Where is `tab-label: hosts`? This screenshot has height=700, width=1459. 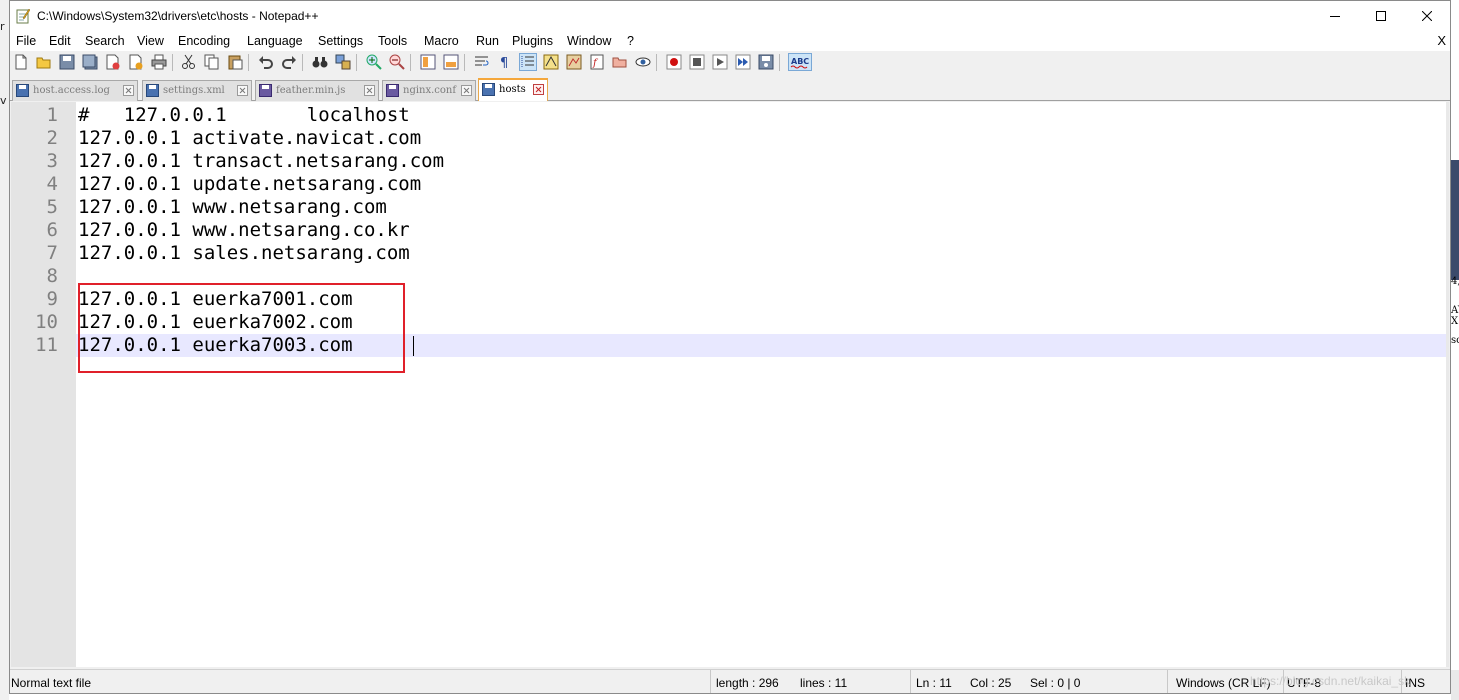
tab-label: hosts is located at coordinates (512, 89).